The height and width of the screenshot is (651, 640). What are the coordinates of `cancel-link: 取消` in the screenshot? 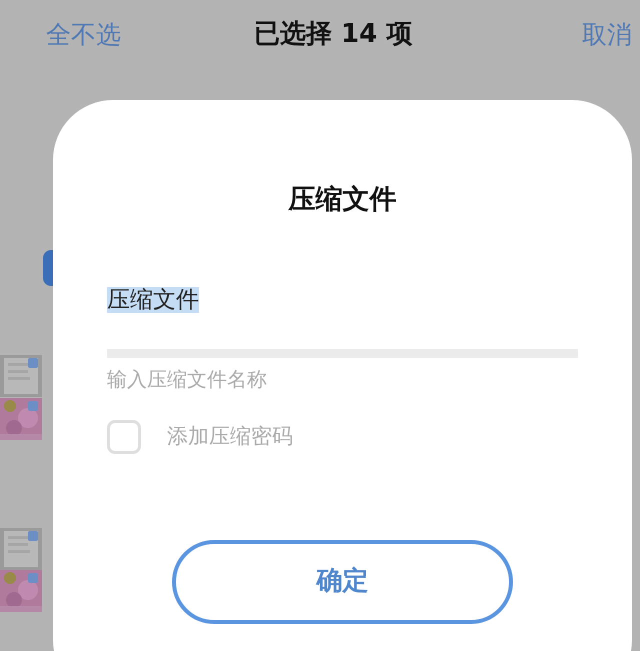 It's located at (607, 35).